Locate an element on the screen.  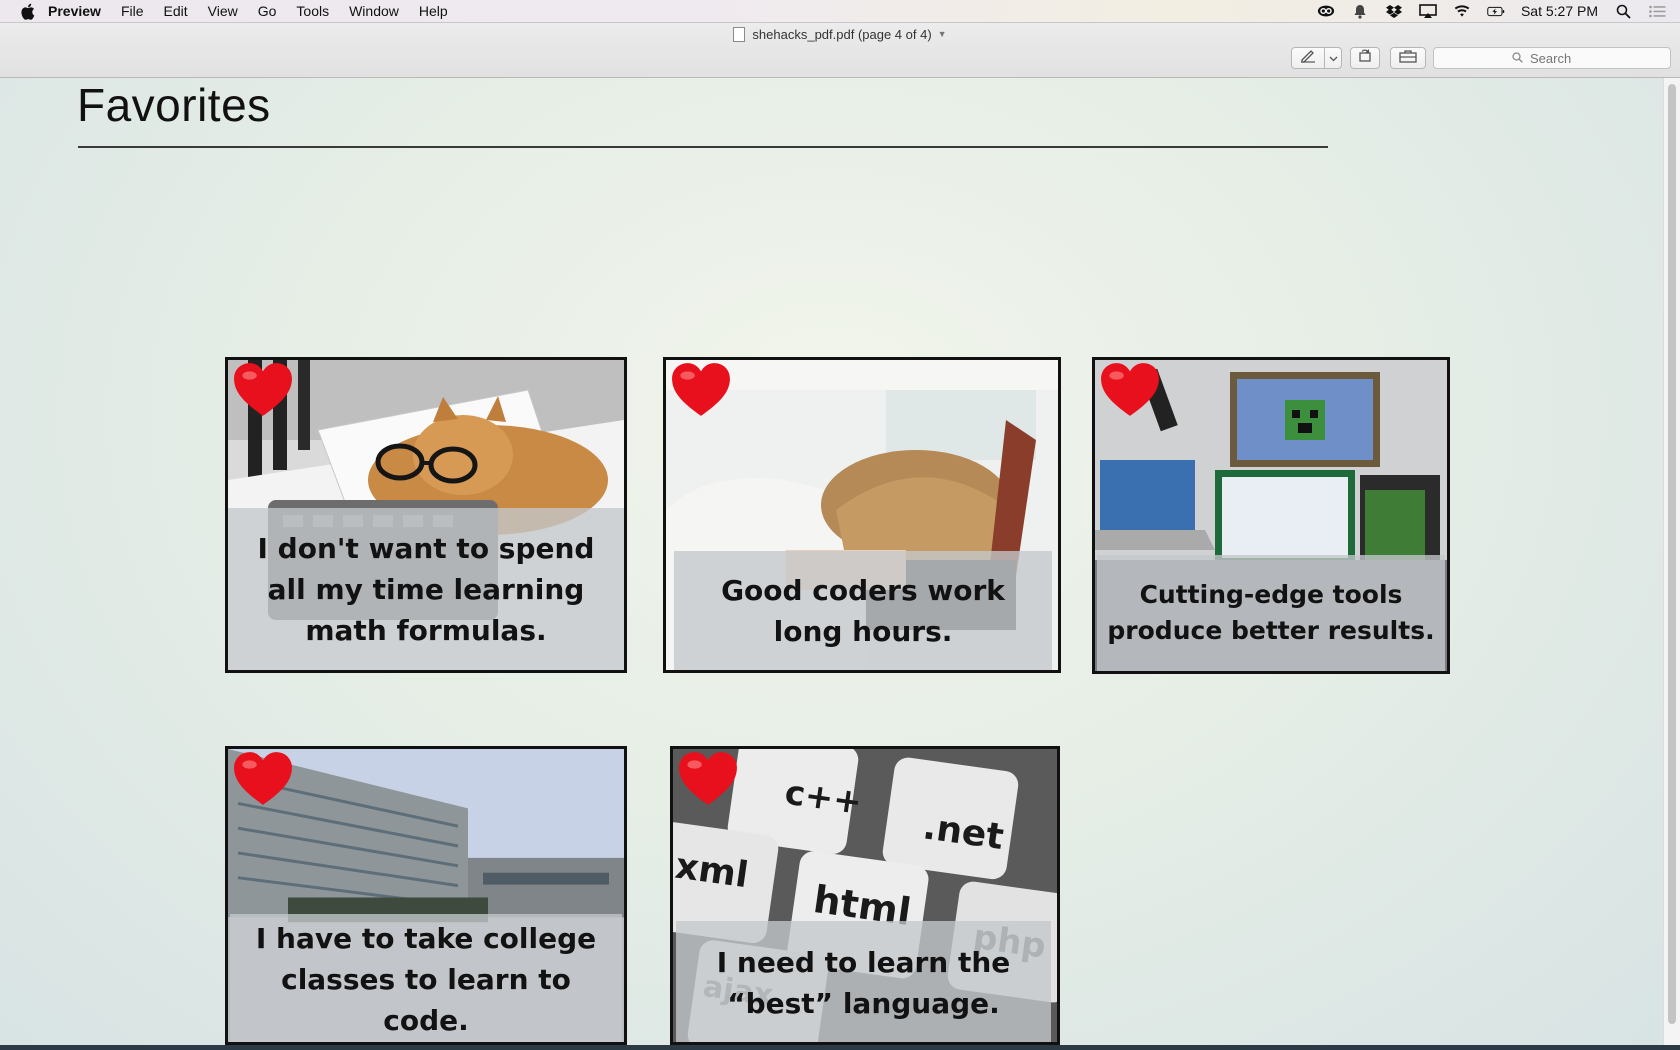
search-icon is located at coordinates (1517, 58).